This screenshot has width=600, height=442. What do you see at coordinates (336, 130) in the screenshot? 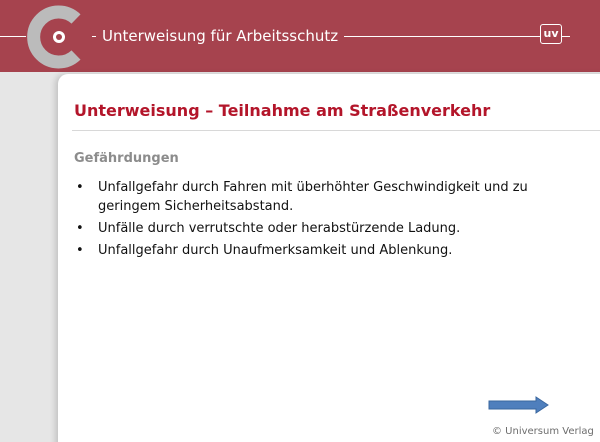
I see `title-divider` at bounding box center [336, 130].